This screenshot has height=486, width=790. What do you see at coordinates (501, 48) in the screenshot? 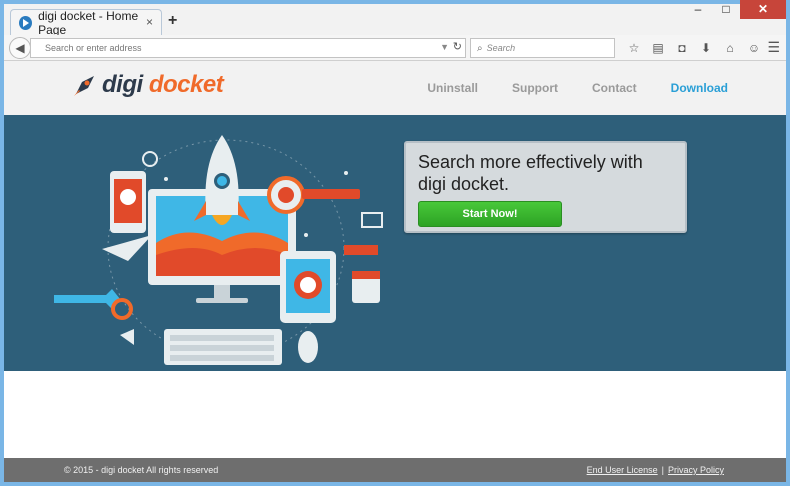
I see `search-placeholder: Search` at bounding box center [501, 48].